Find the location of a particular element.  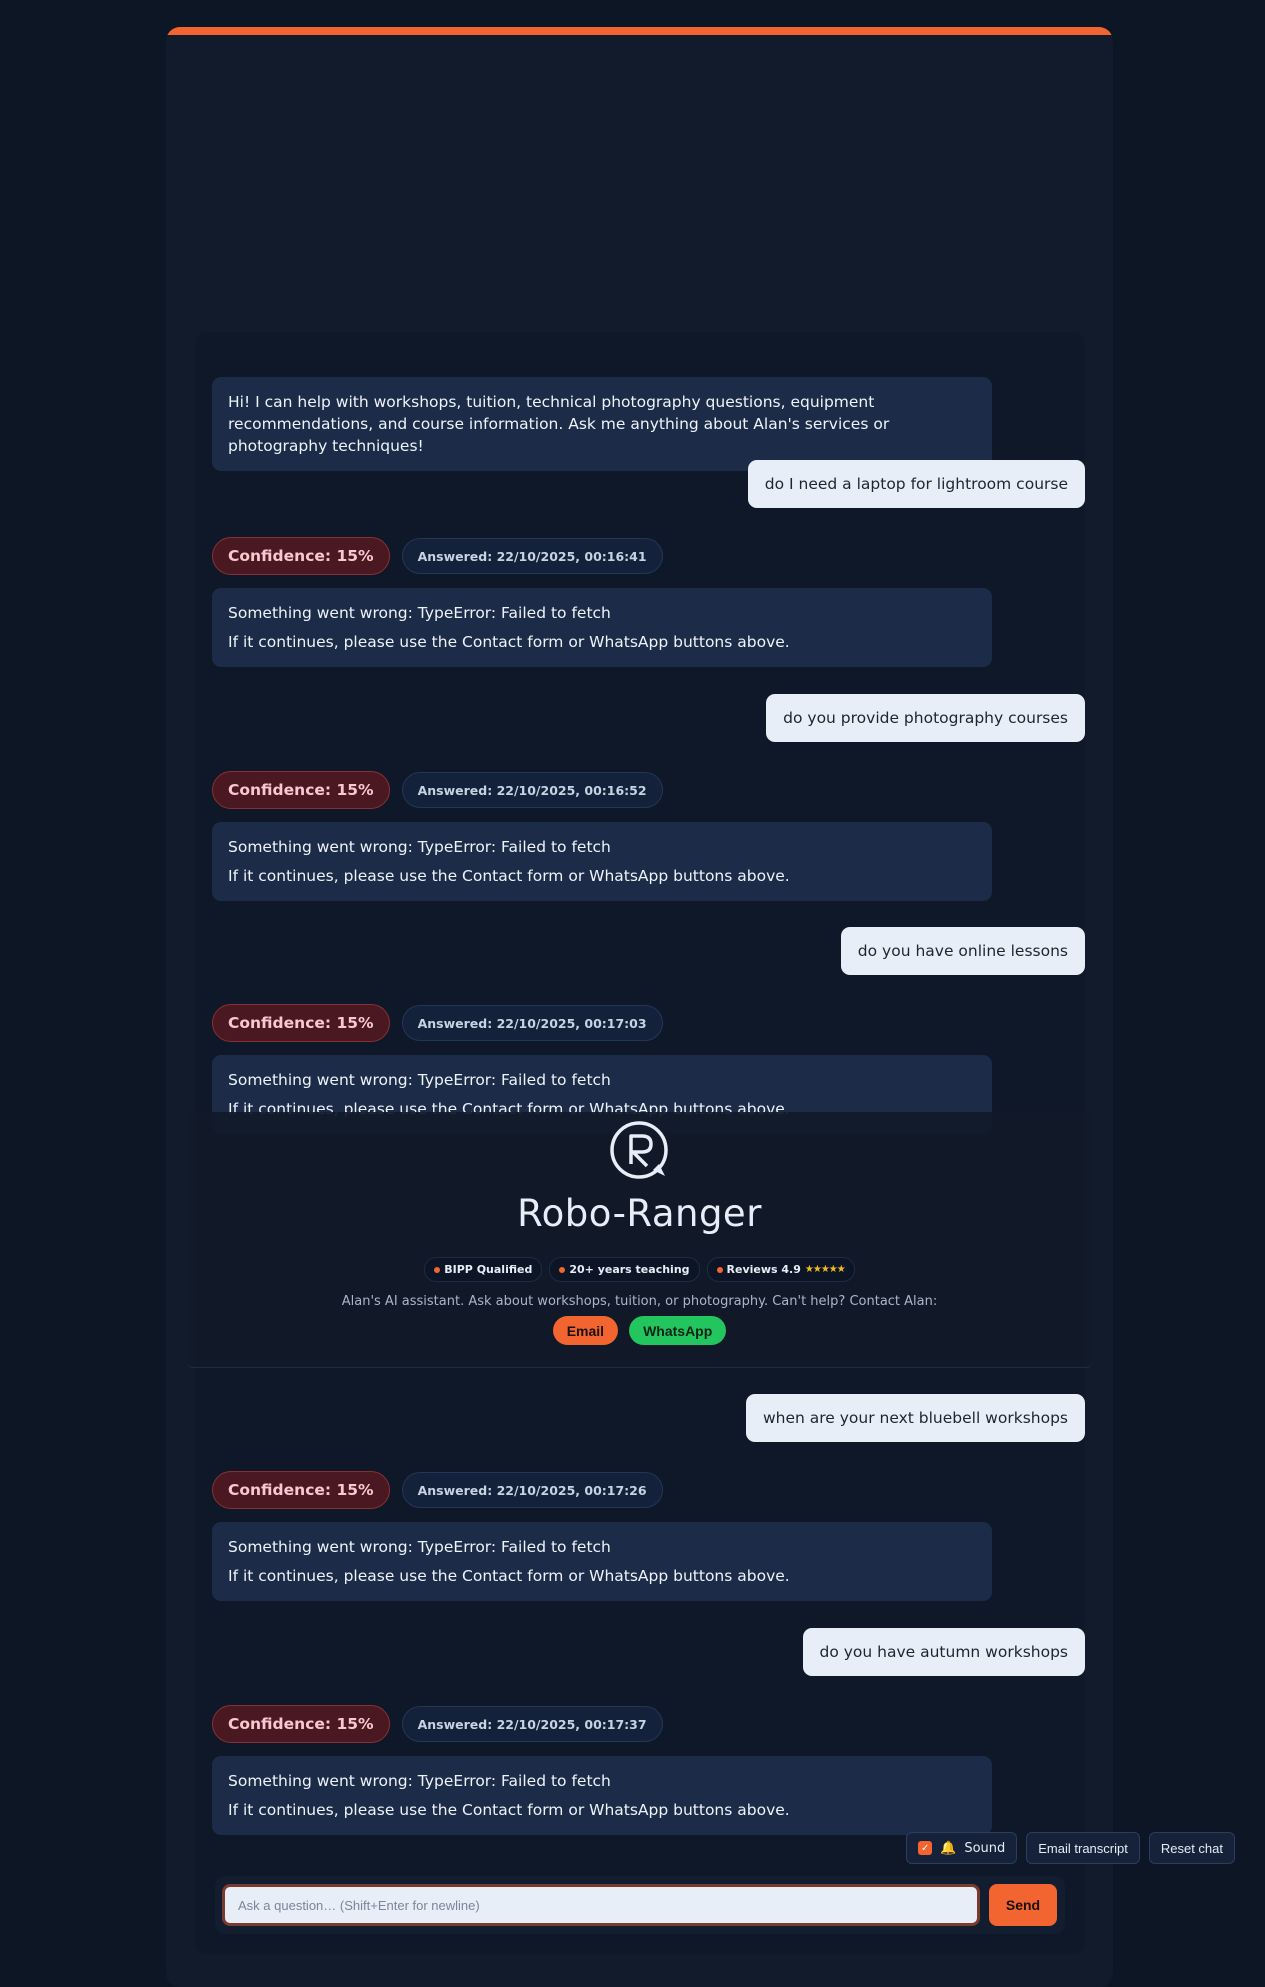

user-message-text: do I need a laptop for lightroom course is located at coordinates (916, 484).